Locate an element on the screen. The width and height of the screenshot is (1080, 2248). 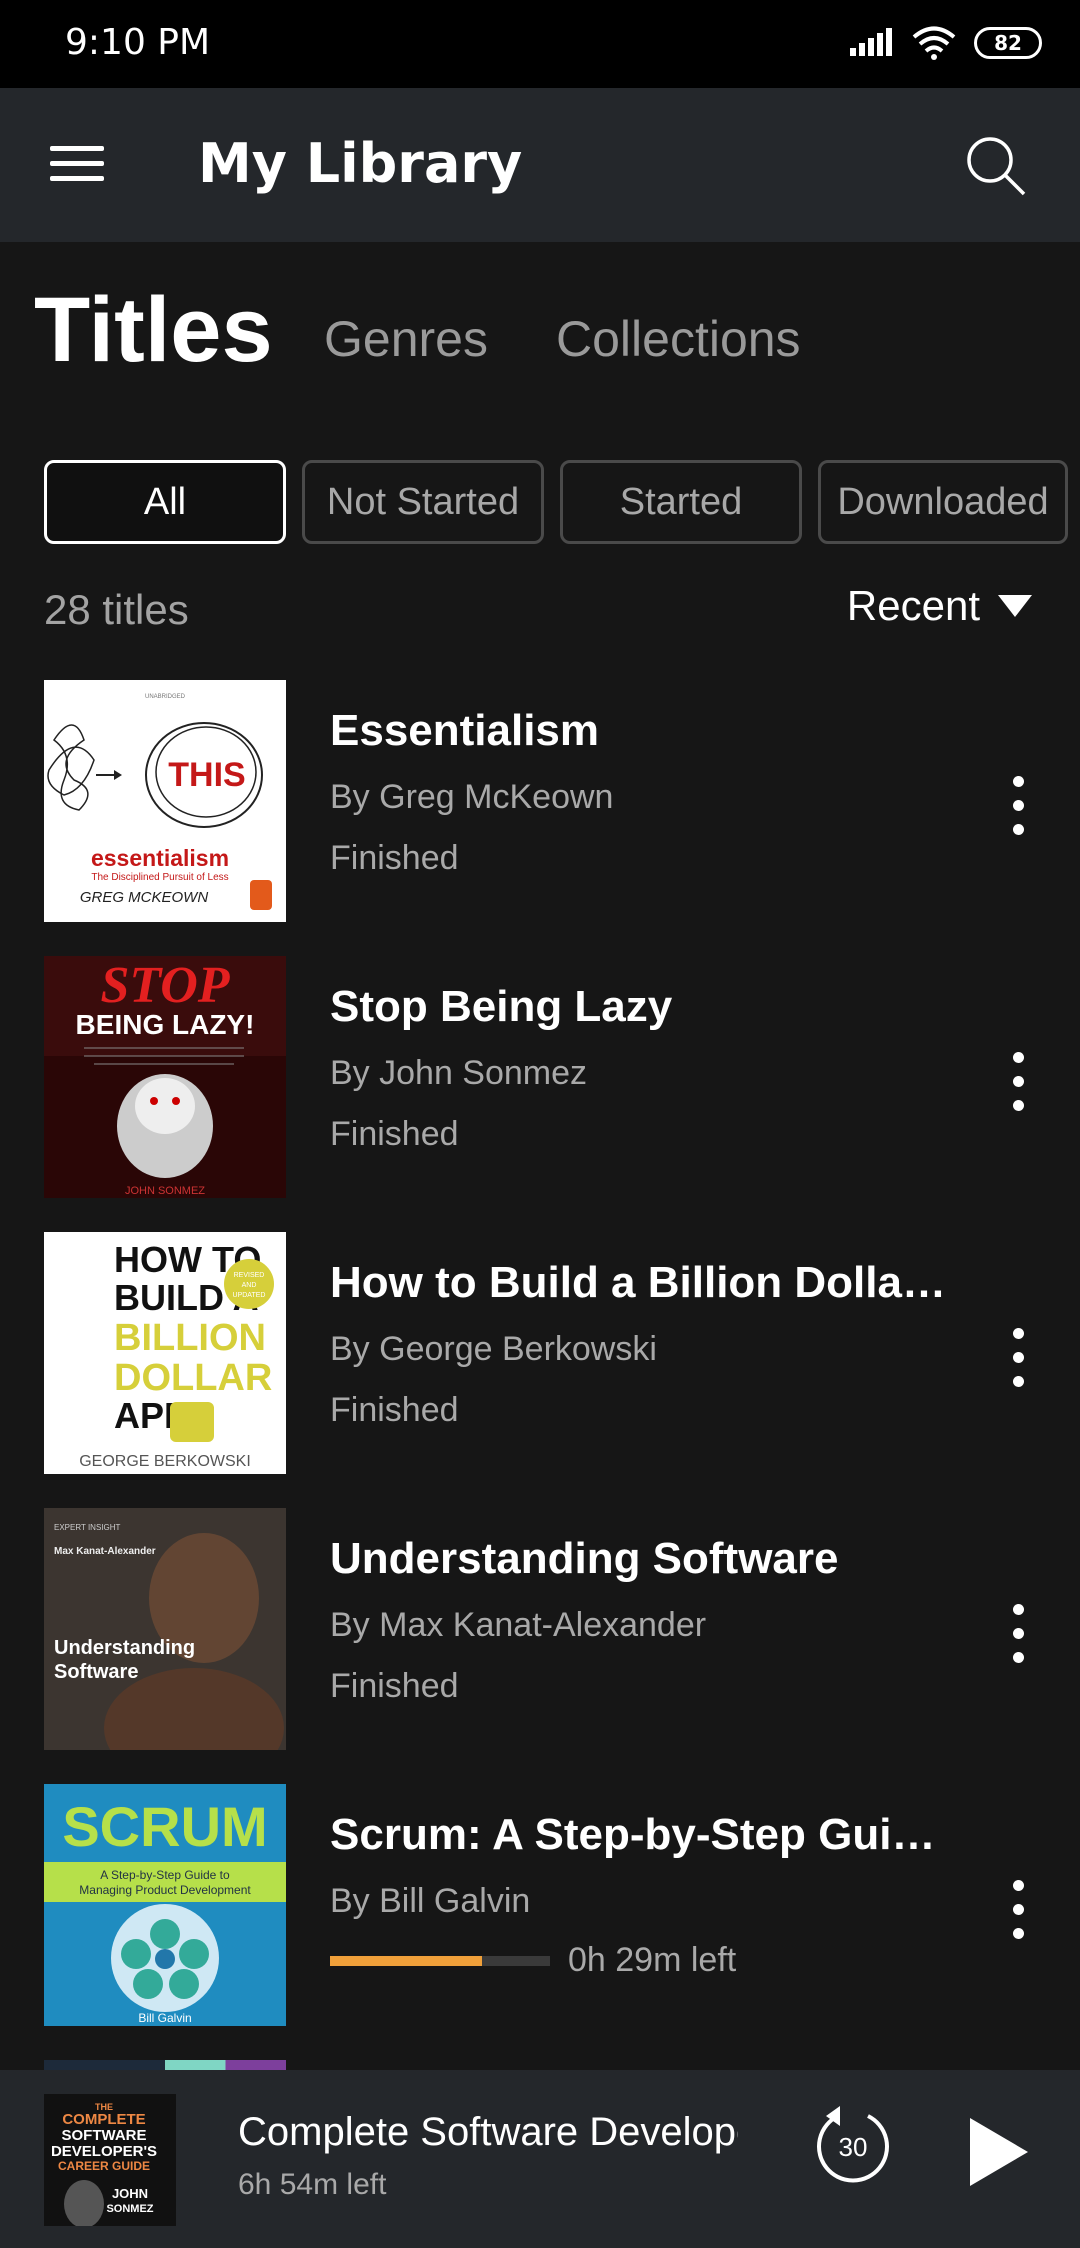
play-icon is located at coordinates (998, 2152).